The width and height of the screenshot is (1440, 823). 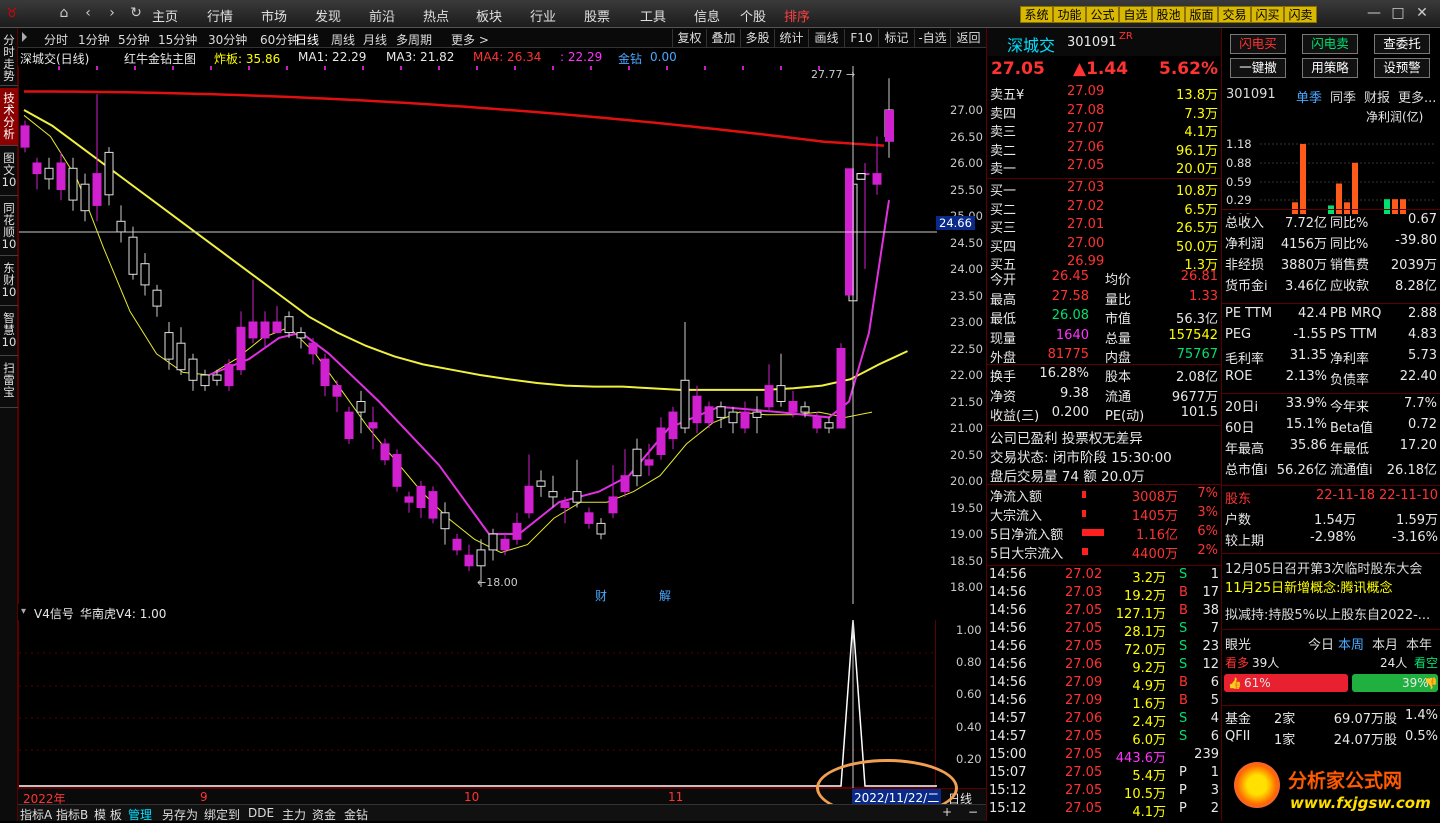 What do you see at coordinates (88, 13) in the screenshot?
I see `back-icon: ‹` at bounding box center [88, 13].